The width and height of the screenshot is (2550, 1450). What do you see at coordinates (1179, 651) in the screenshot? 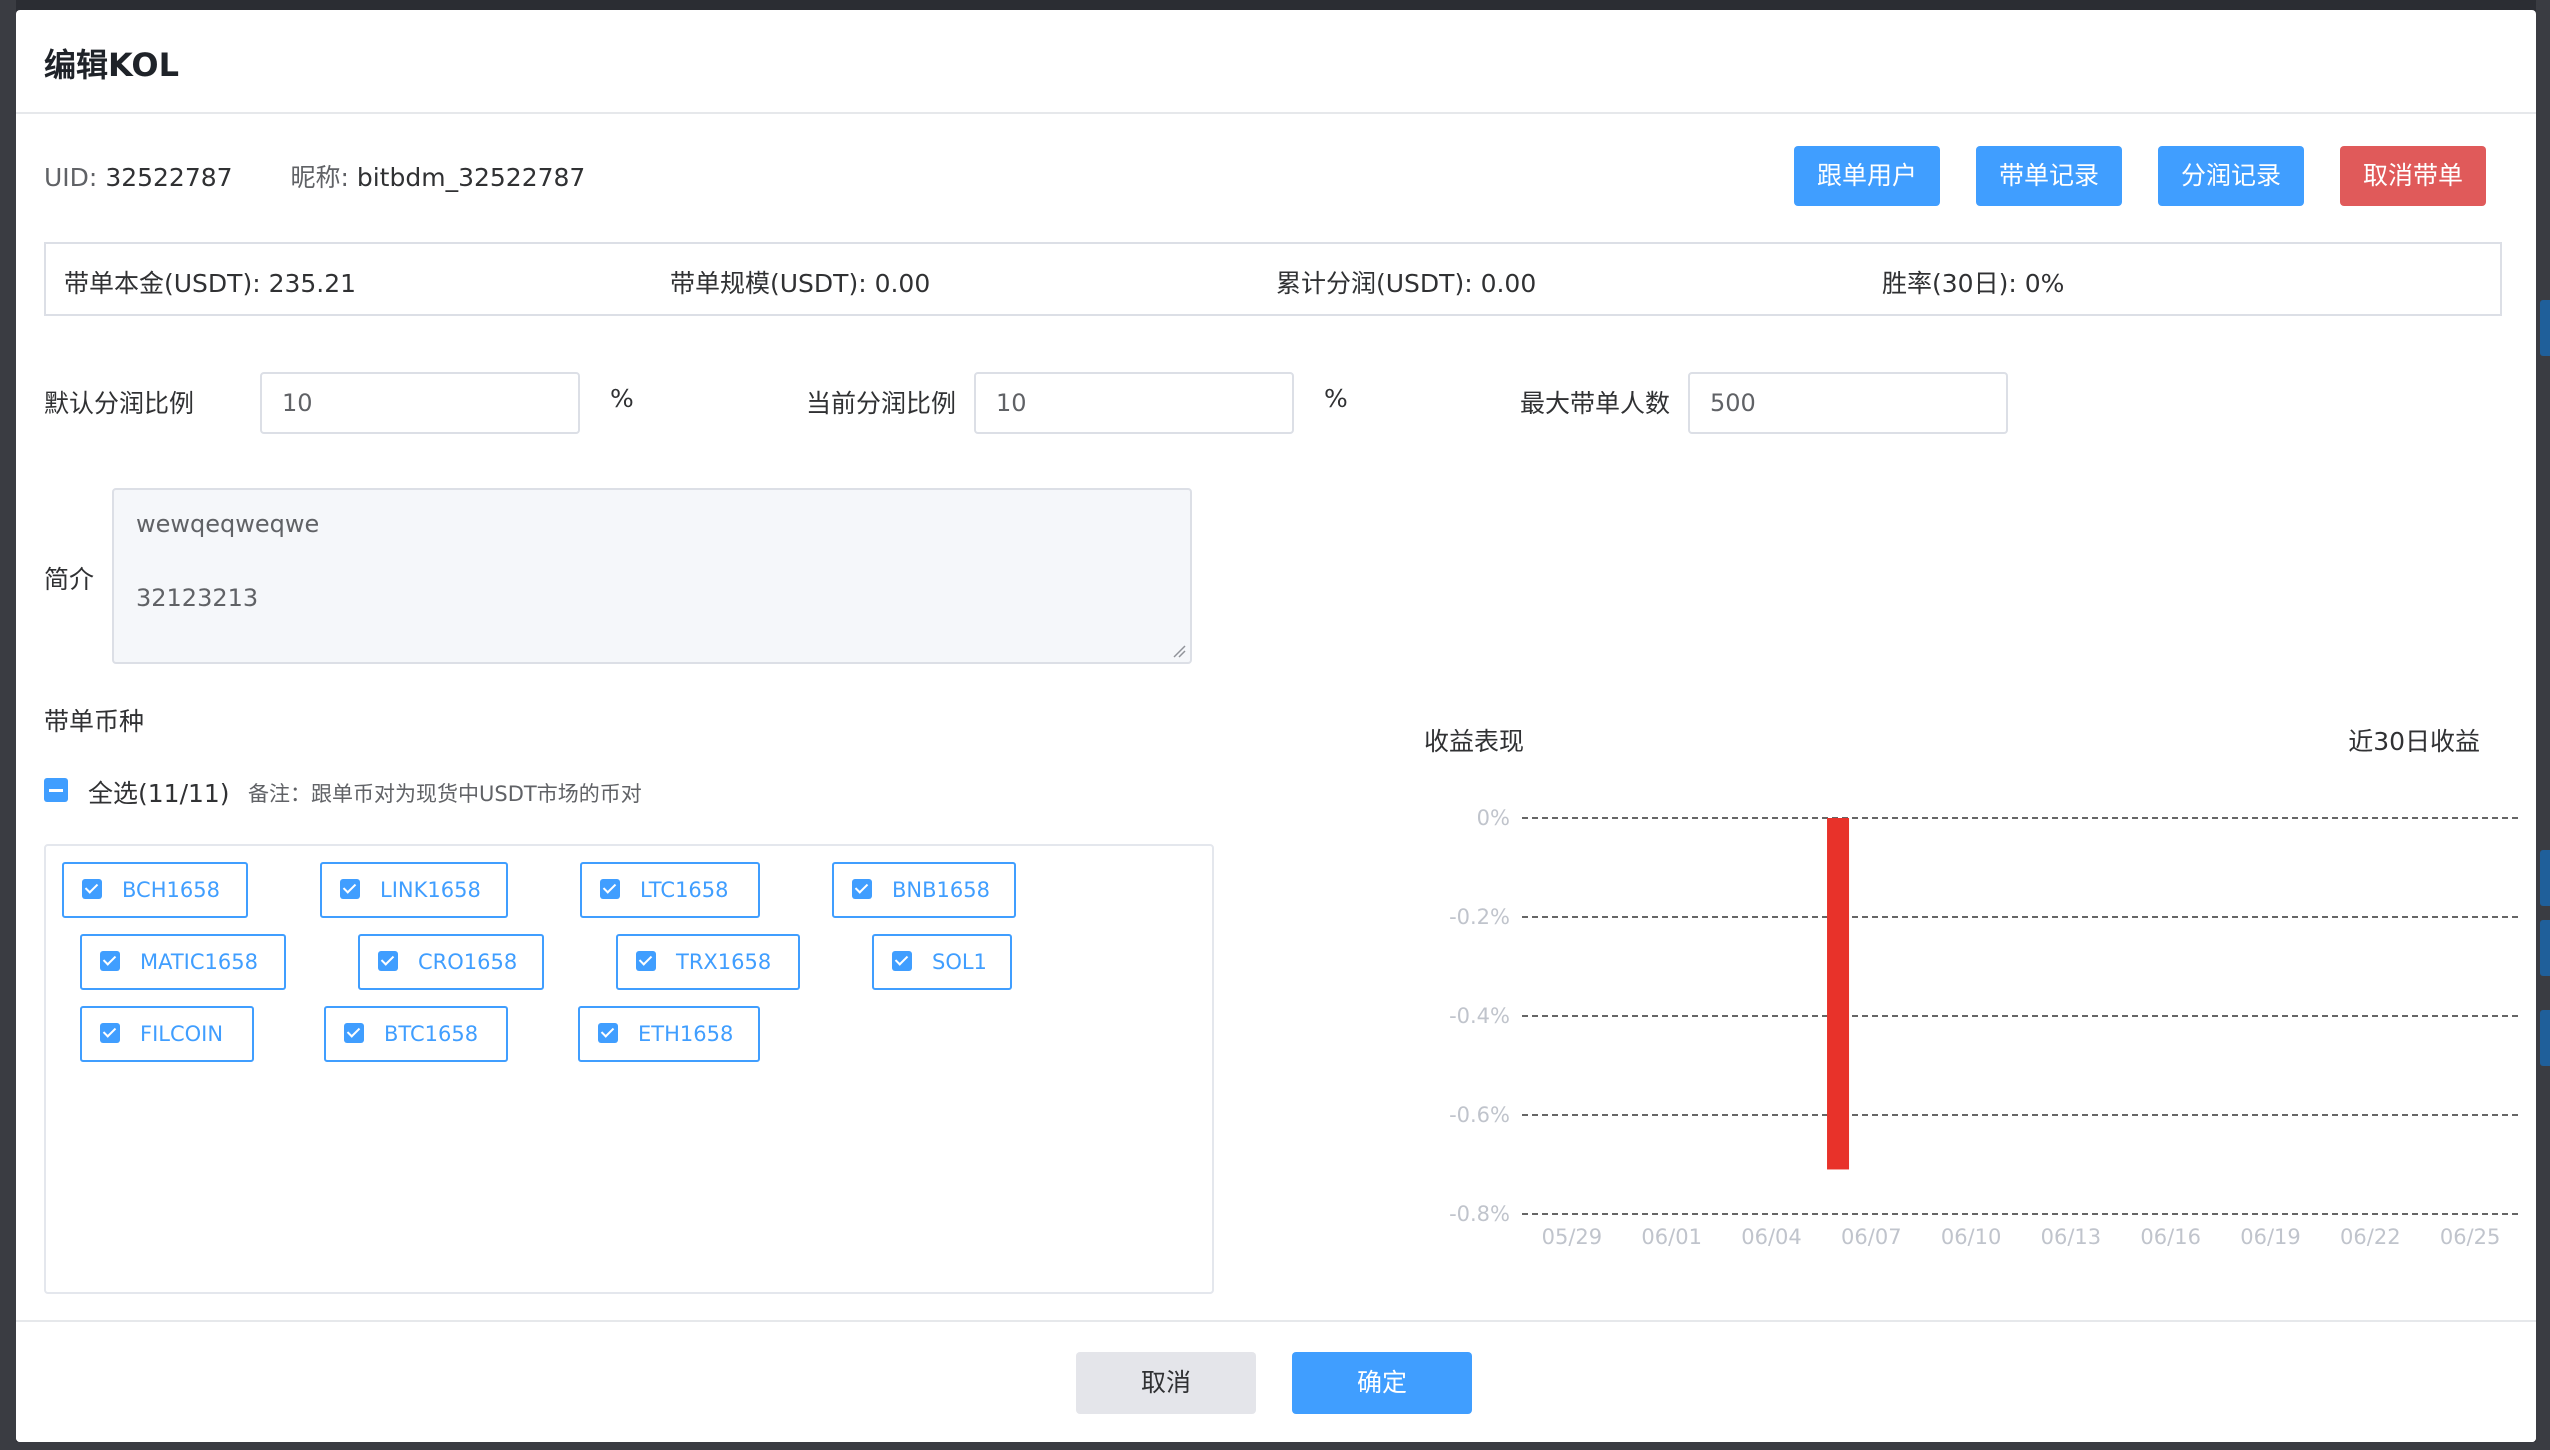
I see `resize-handle-icon` at bounding box center [1179, 651].